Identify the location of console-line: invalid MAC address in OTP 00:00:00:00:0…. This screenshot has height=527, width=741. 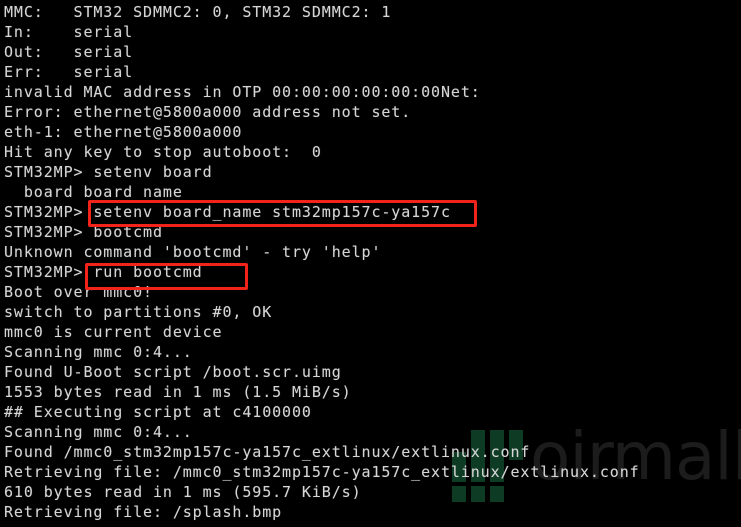
(242, 92).